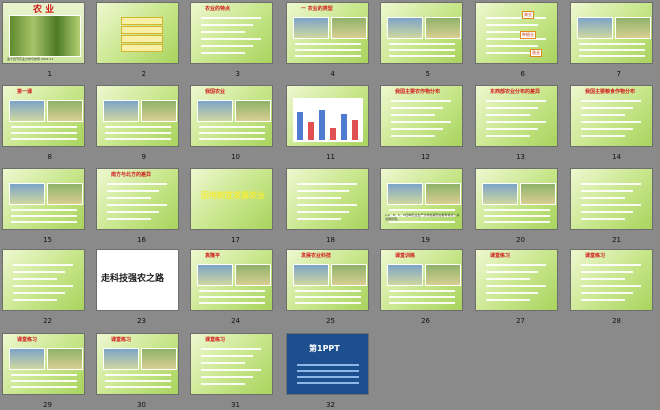 The height and width of the screenshot is (410, 660). I want to click on slide-thumbnail-17: 因地制宜发展农业, so click(231, 199).